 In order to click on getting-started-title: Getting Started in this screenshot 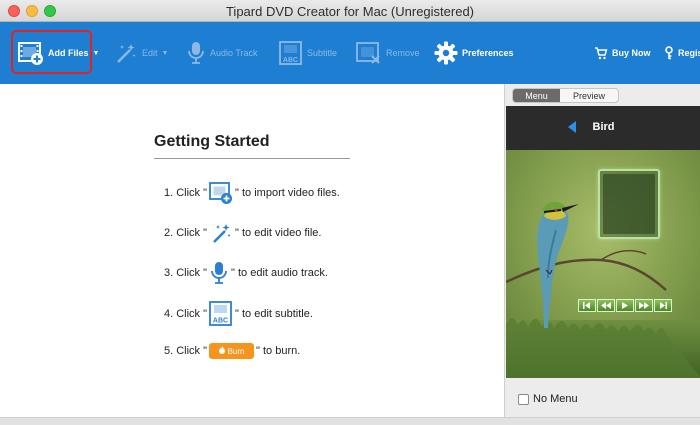, I will do `click(212, 141)`.